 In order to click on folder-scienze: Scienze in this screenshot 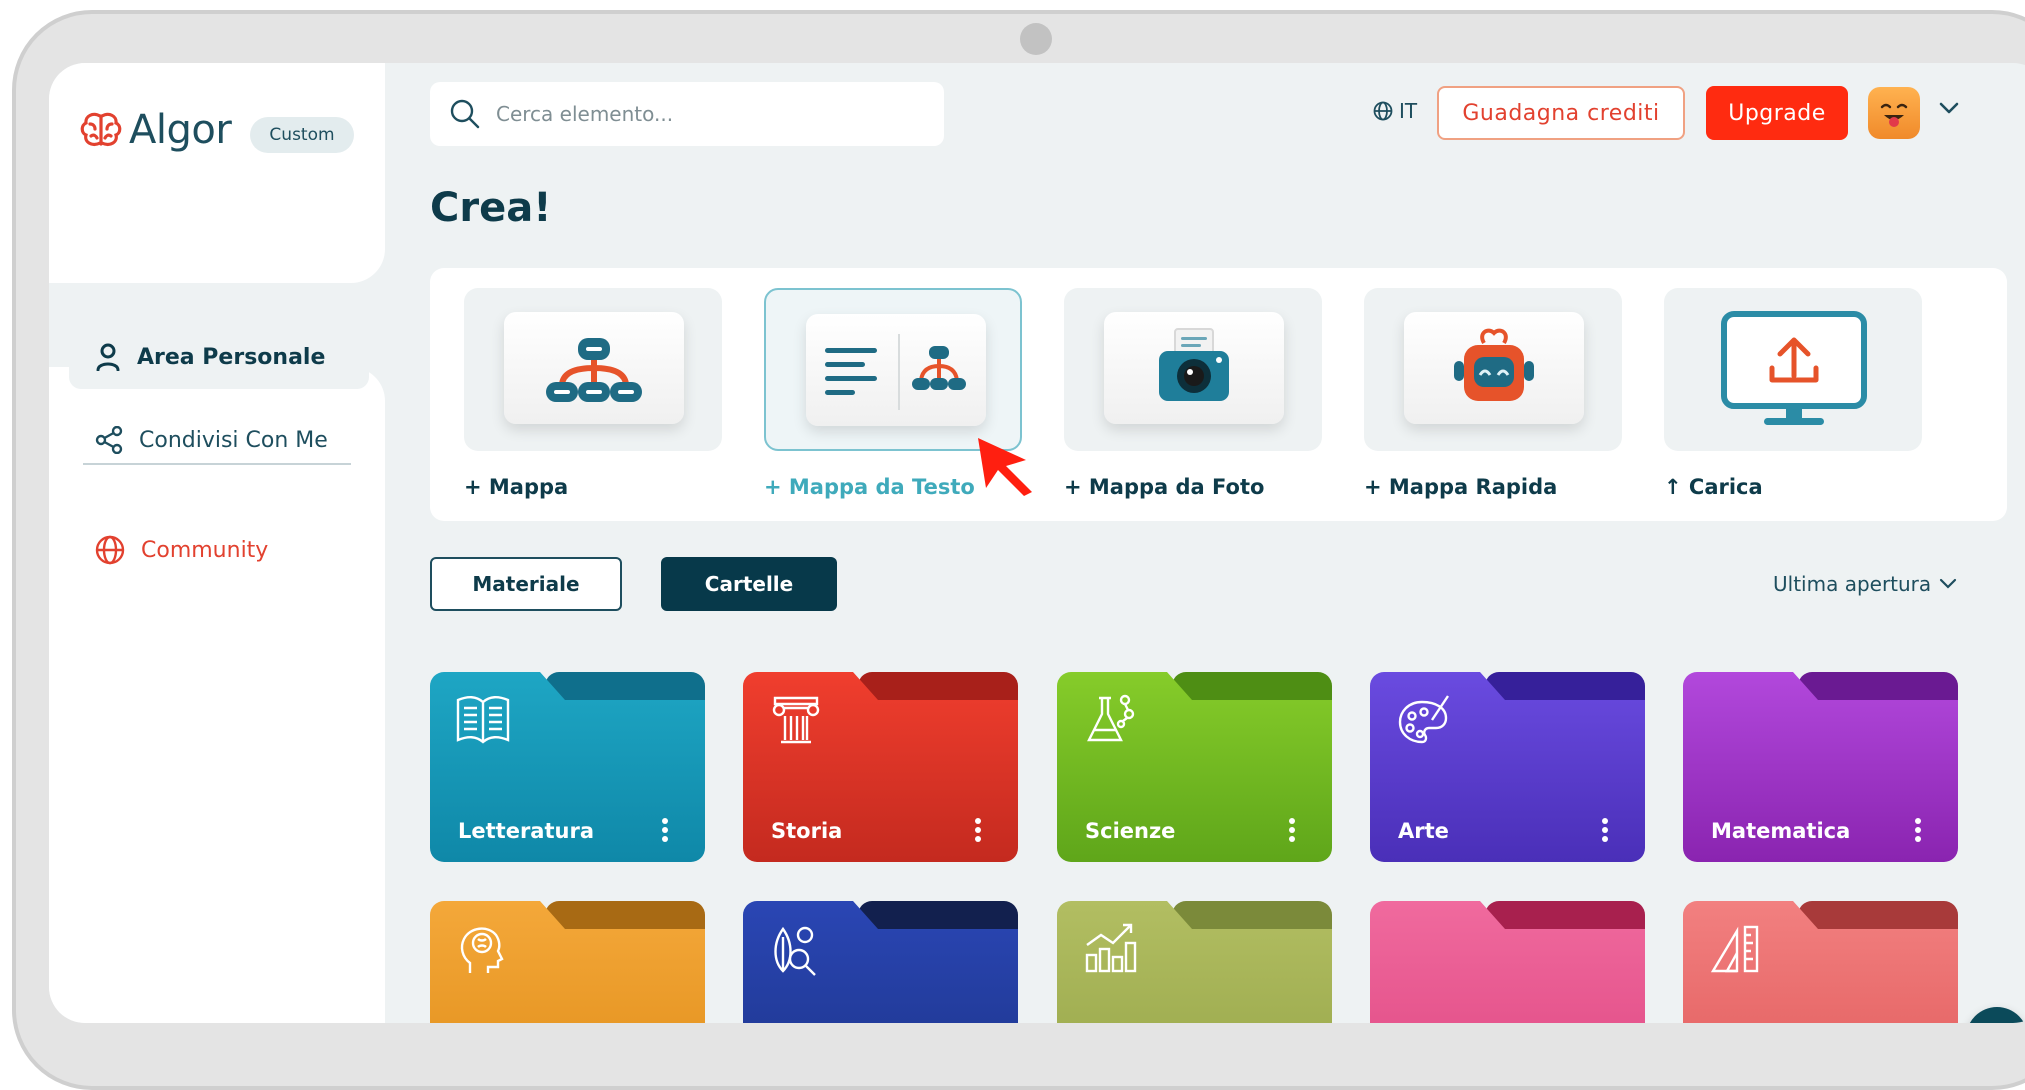, I will do `click(1194, 767)`.